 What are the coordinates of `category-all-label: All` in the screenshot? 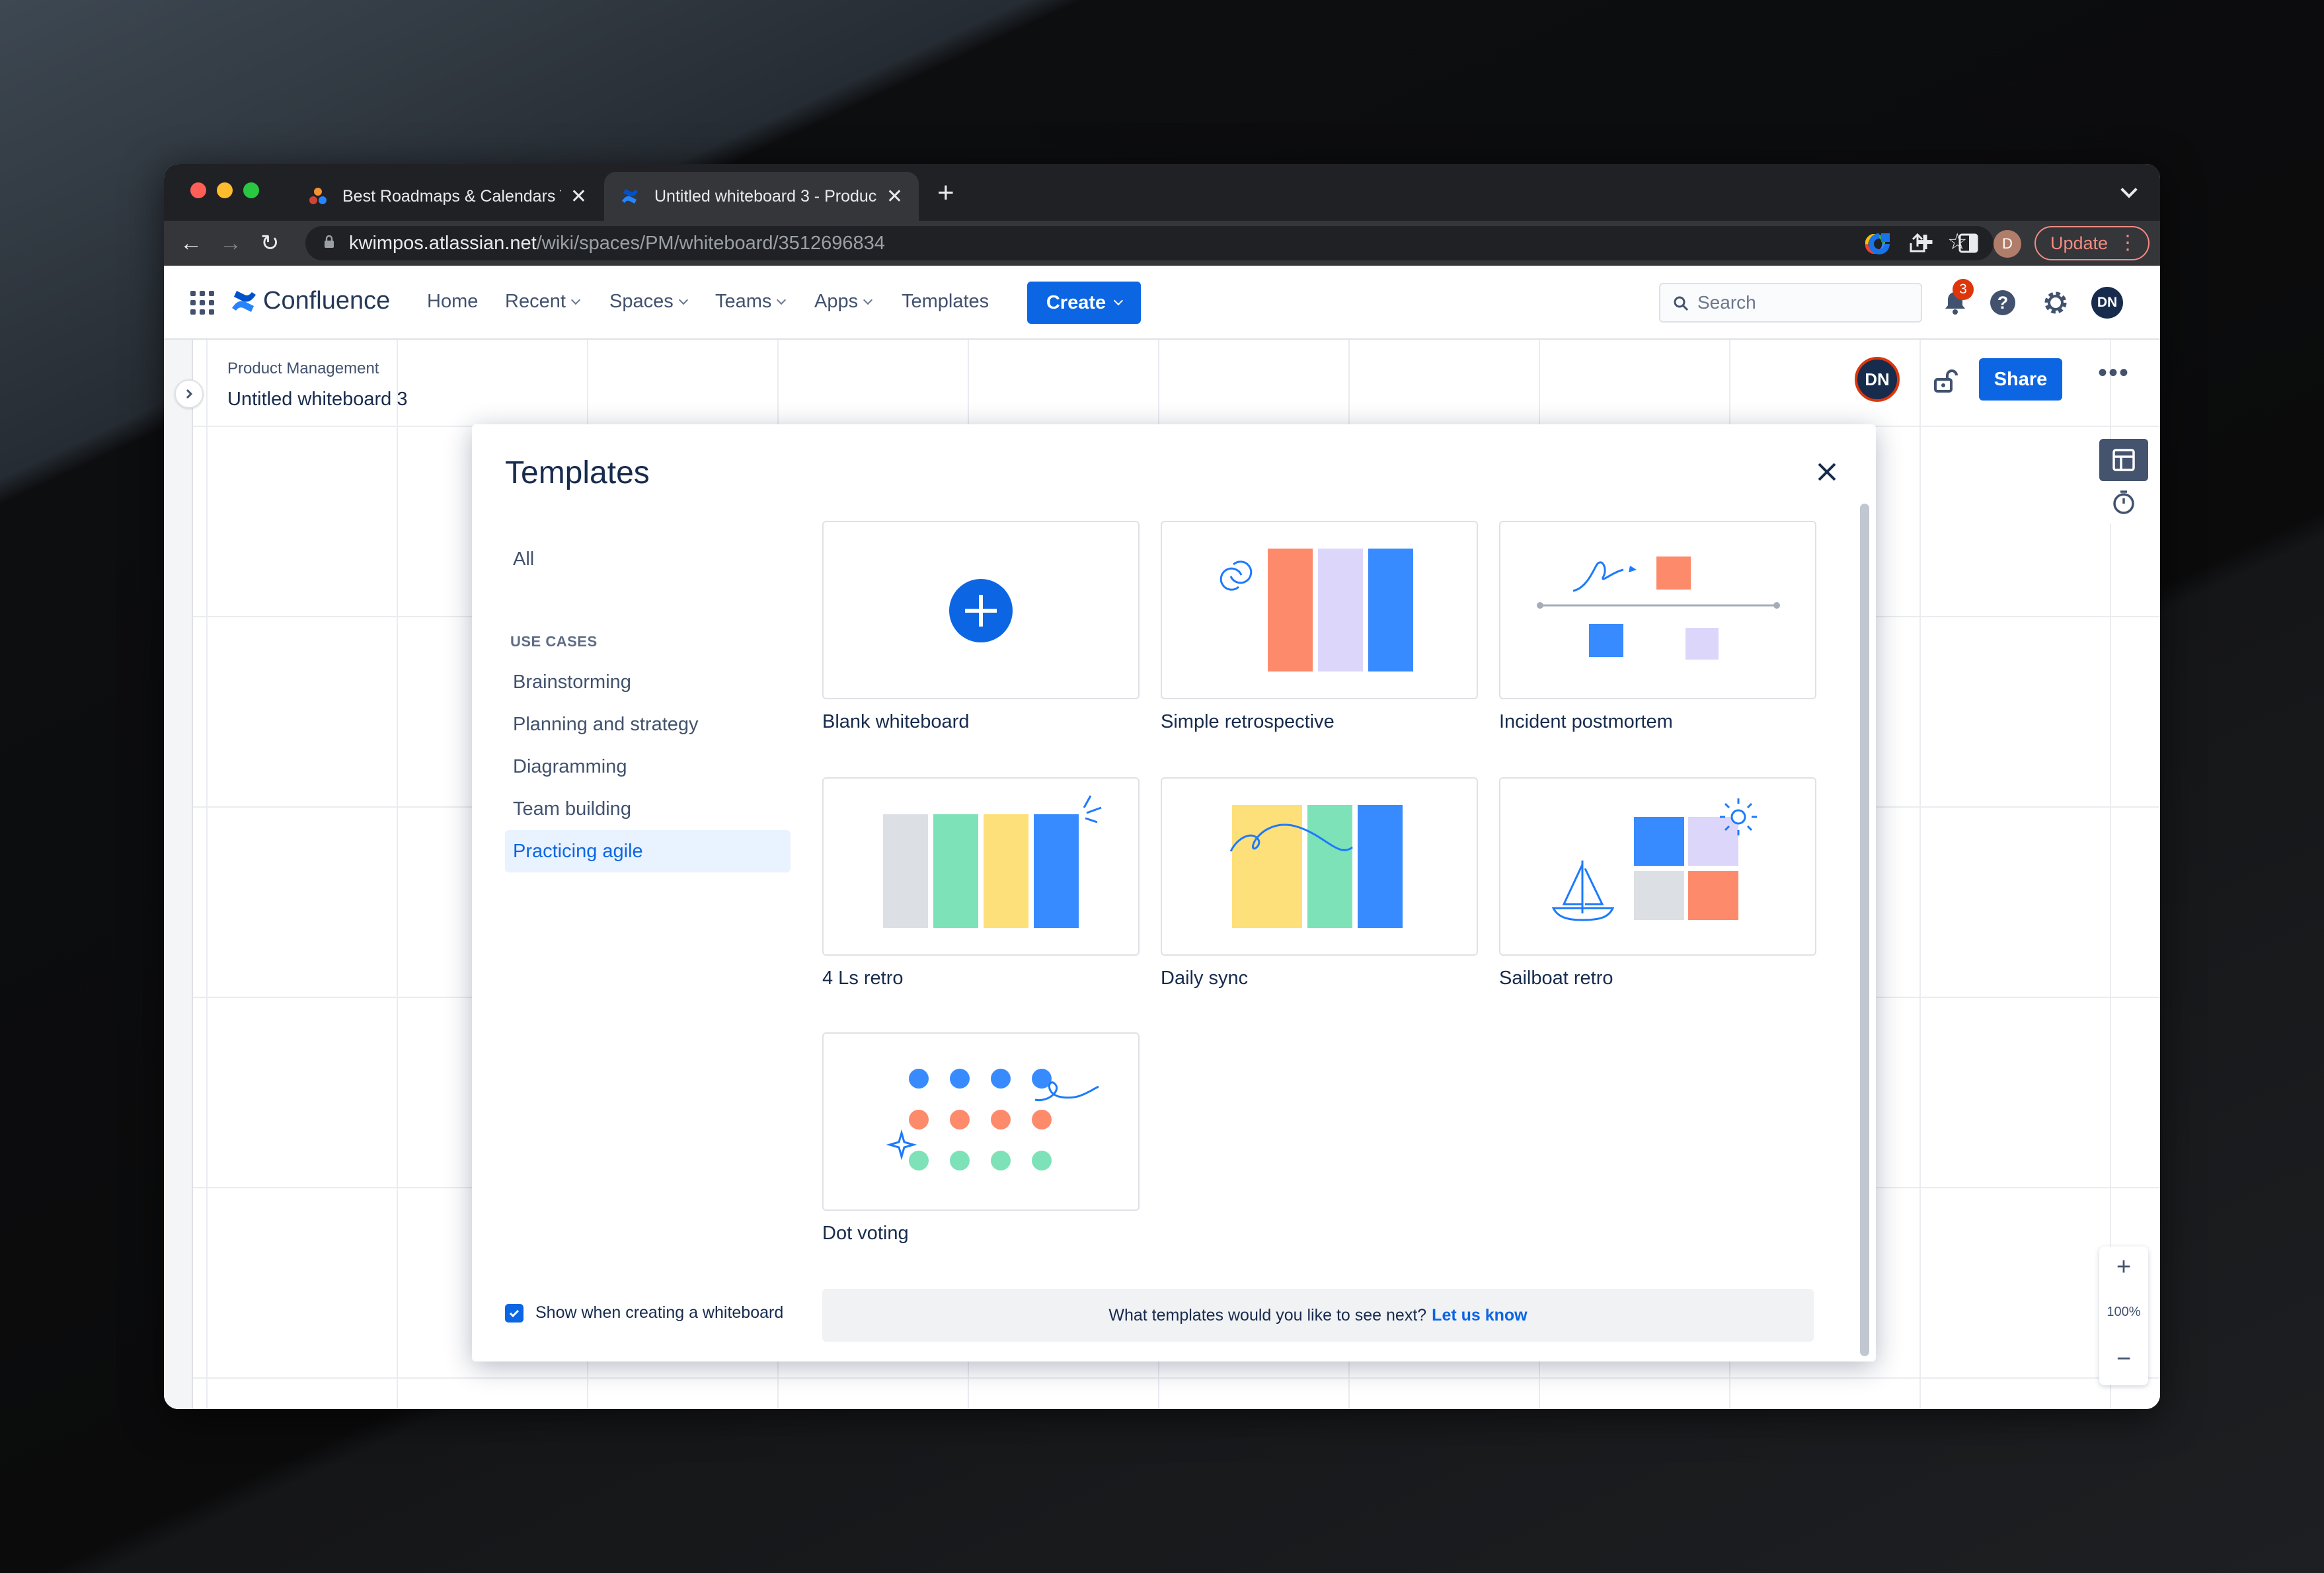 It's located at (524, 559).